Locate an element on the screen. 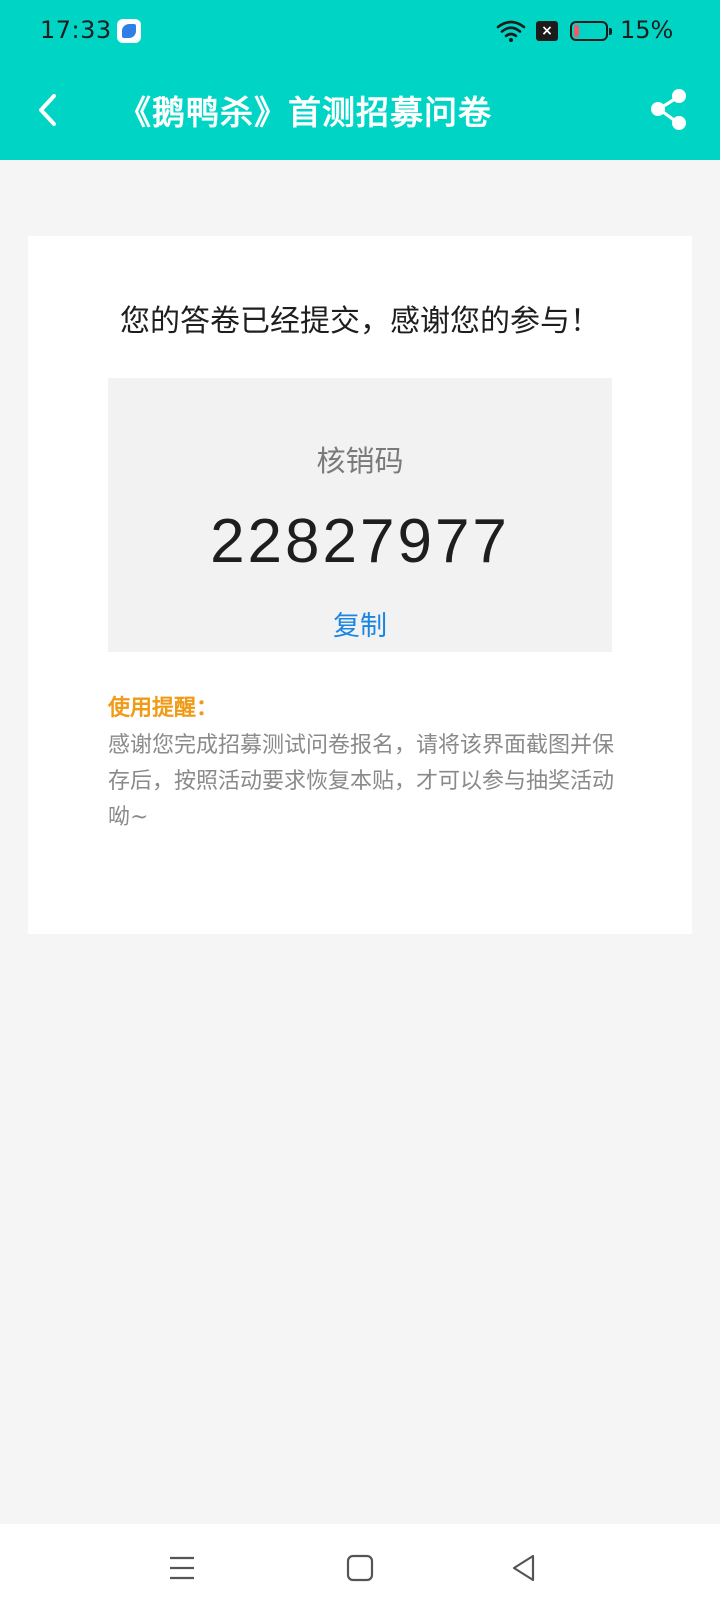 The height and width of the screenshot is (1612, 720). status-bar: 17:33 × 15% is located at coordinates (360, 33).